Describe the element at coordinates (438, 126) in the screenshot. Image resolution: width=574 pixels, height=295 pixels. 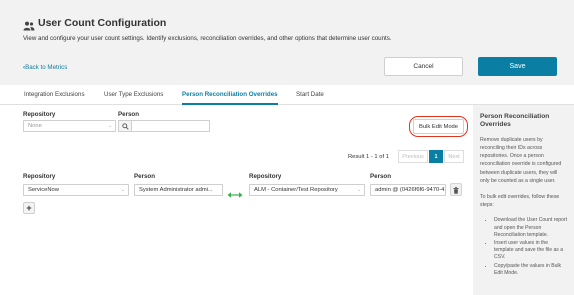
I see `bulk-edit-mode-button: Bulk Edit Mode` at that location.